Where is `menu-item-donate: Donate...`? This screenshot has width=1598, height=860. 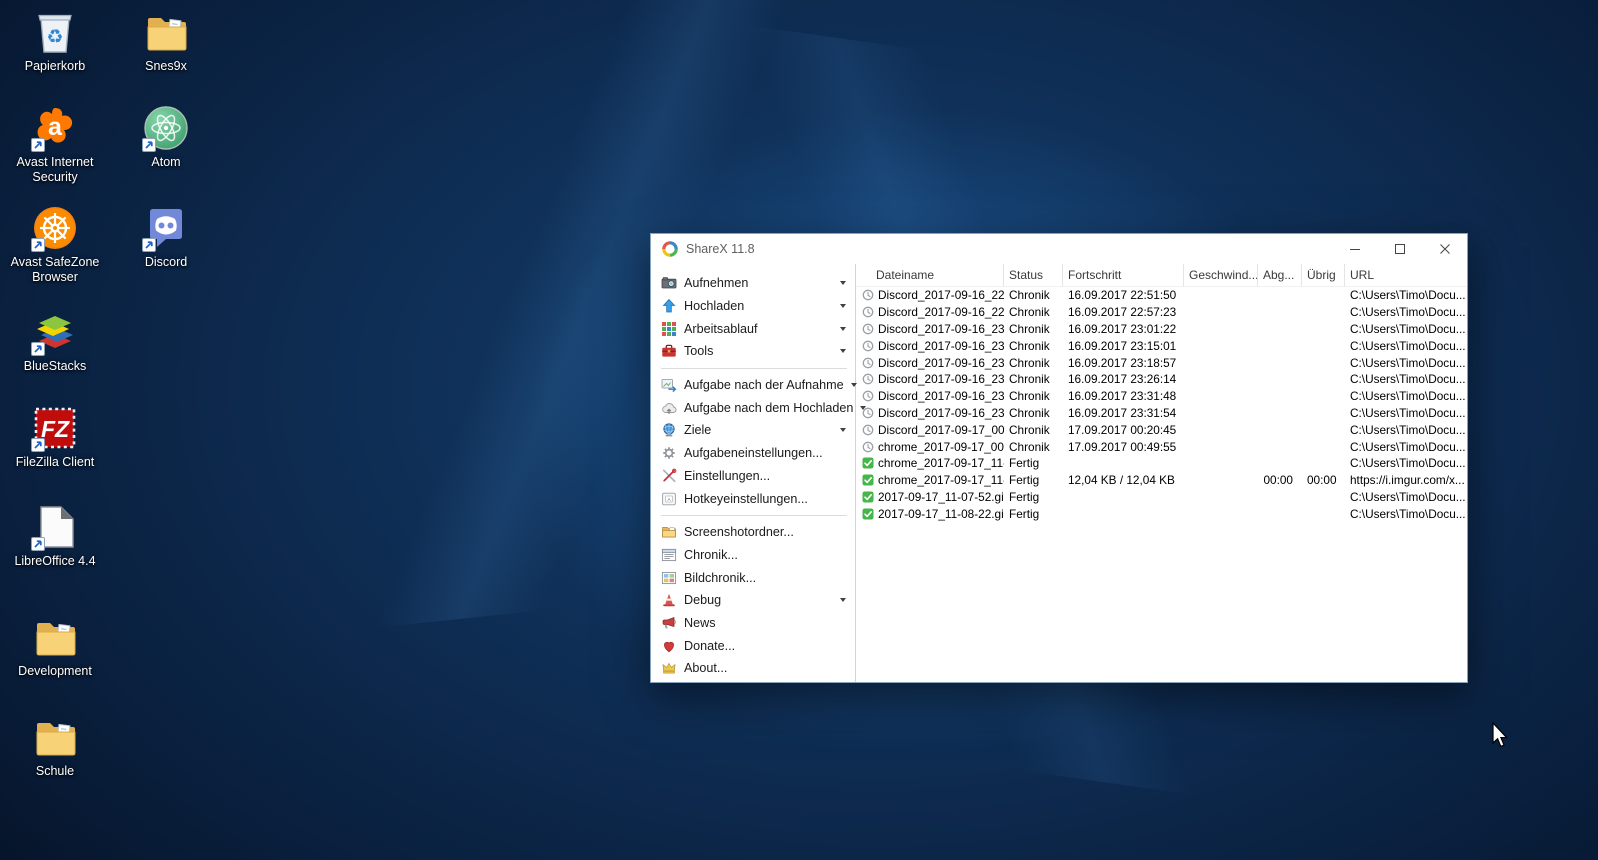 menu-item-donate: Donate... is located at coordinates (753, 645).